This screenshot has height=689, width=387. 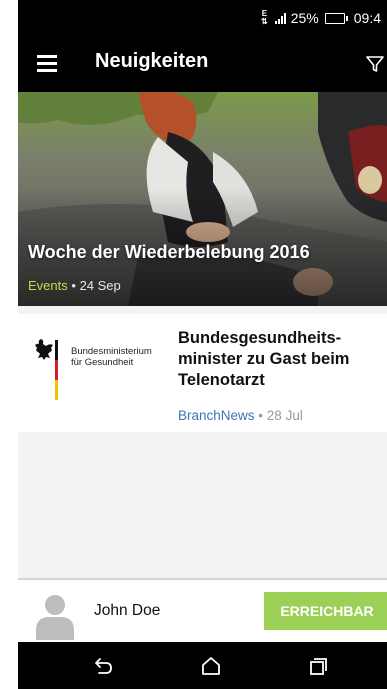 What do you see at coordinates (152, 61) in the screenshot?
I see `page-title: Neuigkeiten` at bounding box center [152, 61].